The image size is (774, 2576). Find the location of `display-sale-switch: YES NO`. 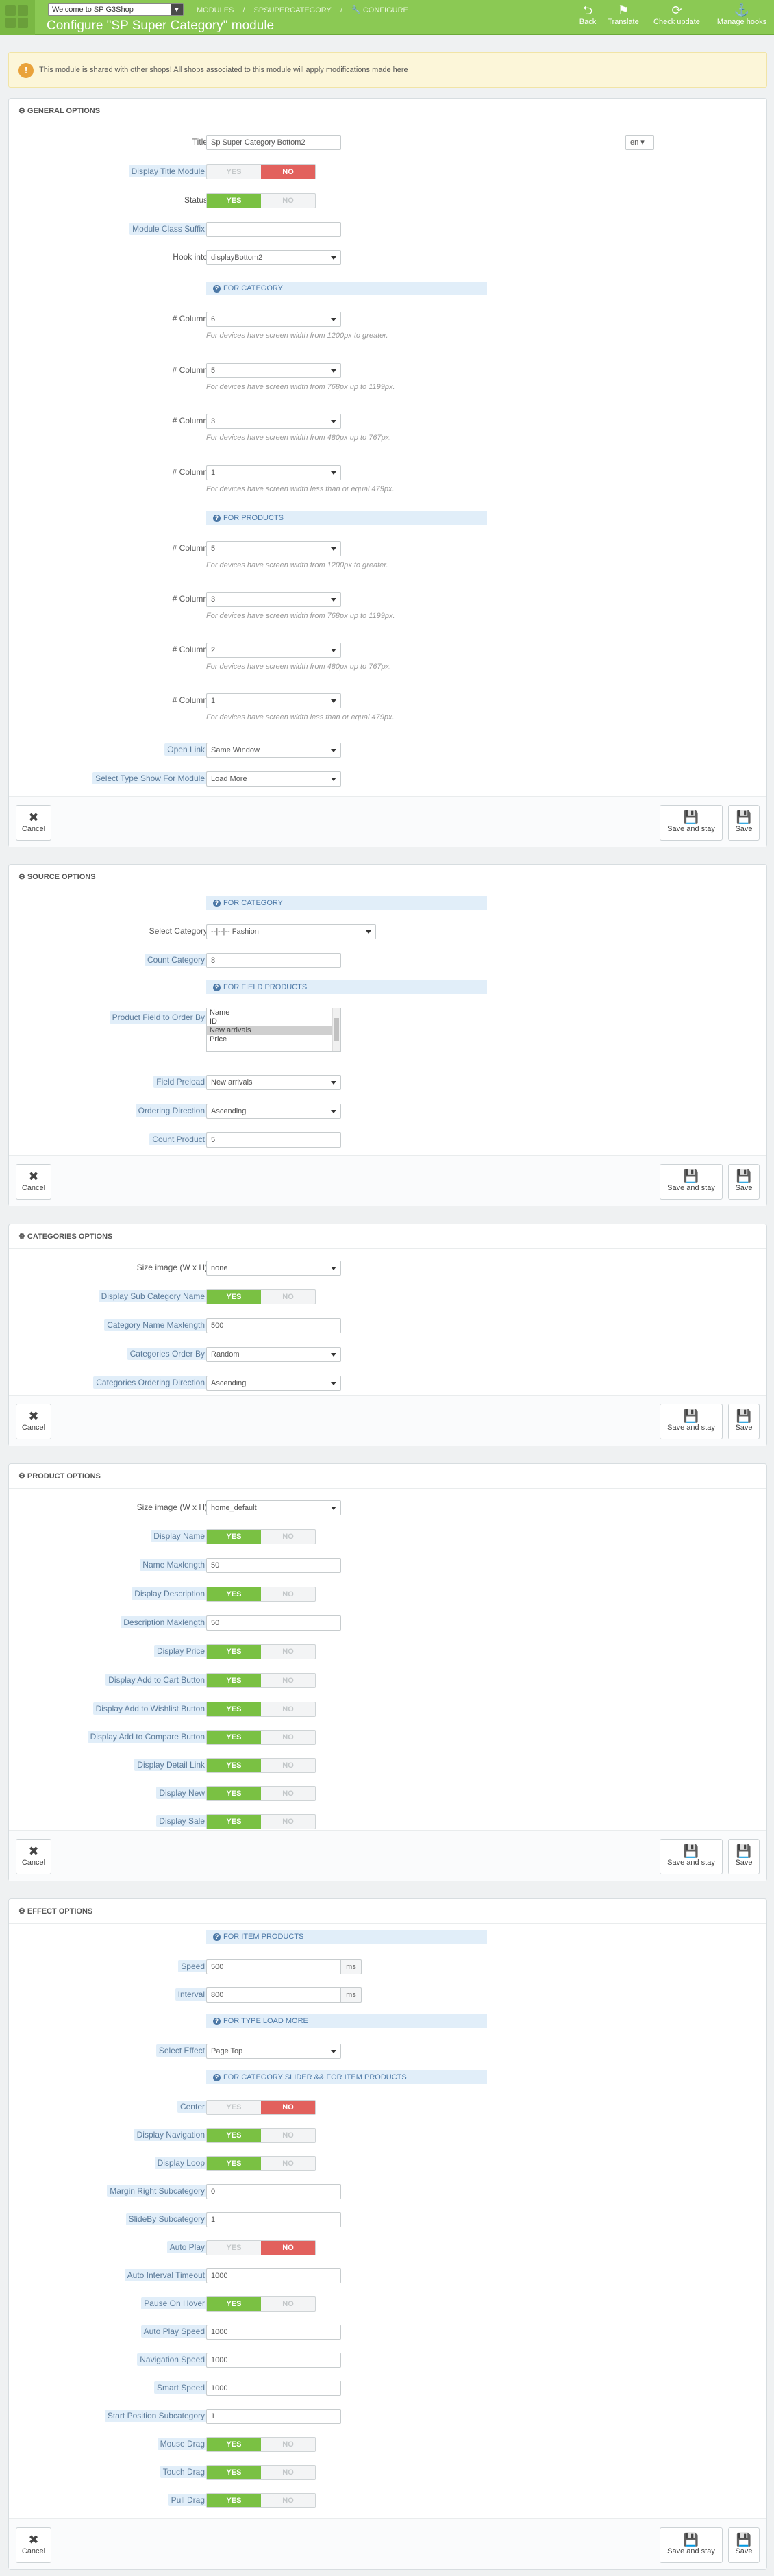

display-sale-switch: YES NO is located at coordinates (261, 1821).